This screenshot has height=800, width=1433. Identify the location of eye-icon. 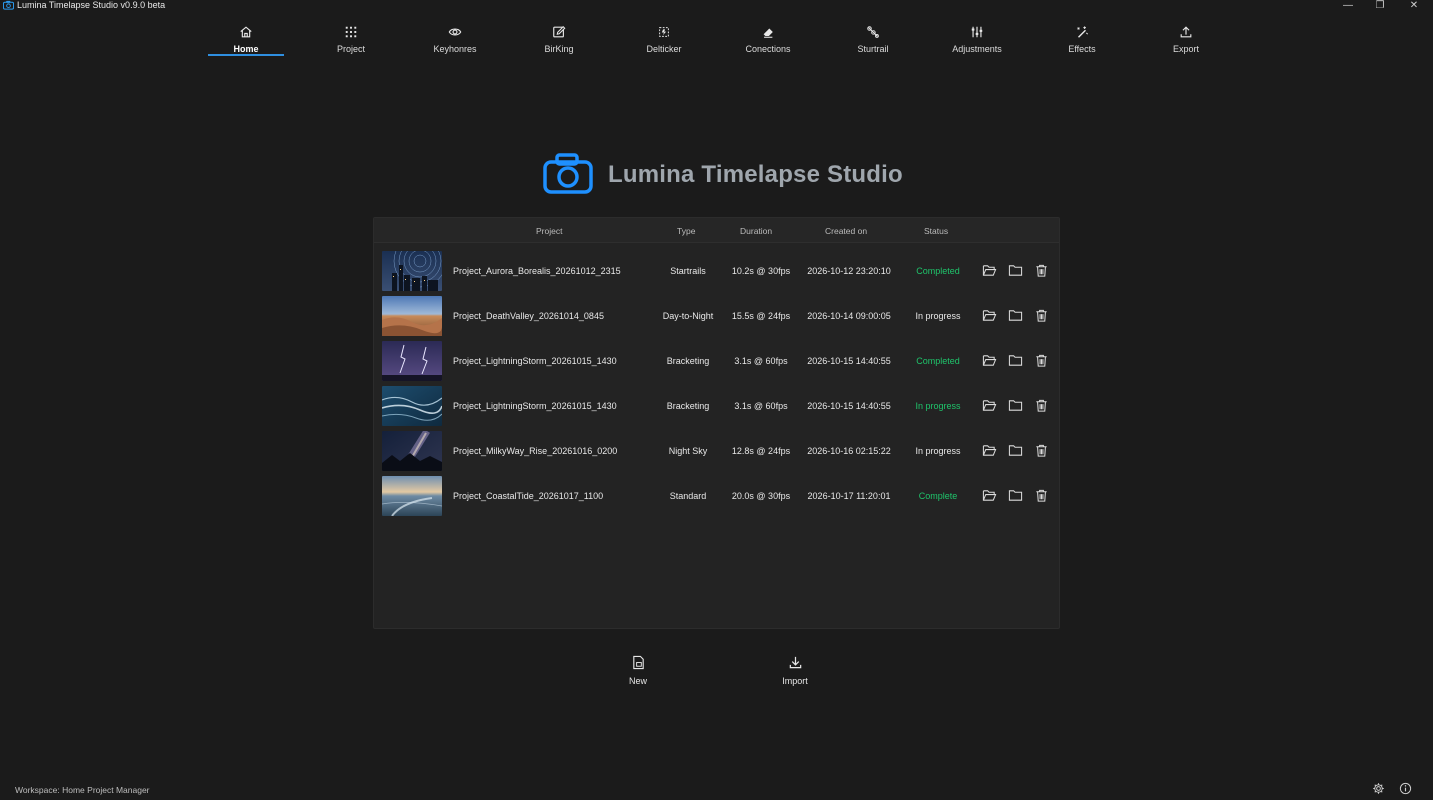
(455, 32).